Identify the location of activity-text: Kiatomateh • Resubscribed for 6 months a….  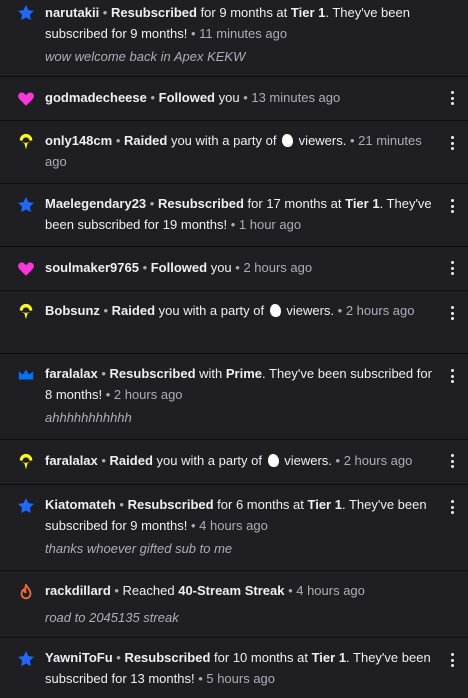
(239, 515).